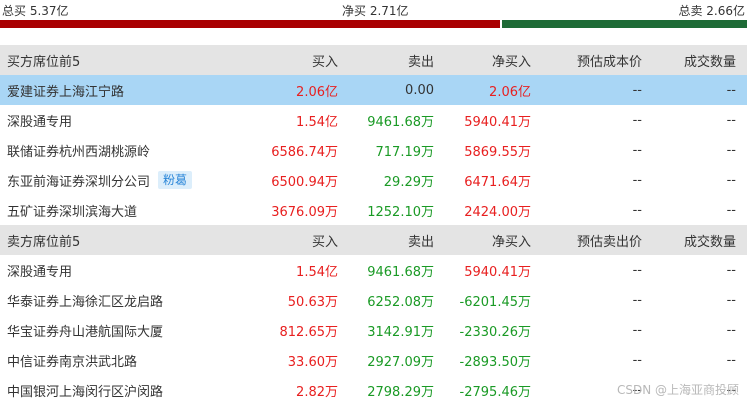  I want to click on net-buy-amount: -2795.46万, so click(495, 392).